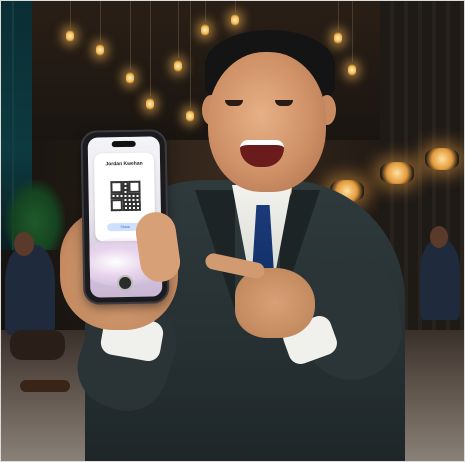 This screenshot has width=465, height=462. What do you see at coordinates (124, 167) in the screenshot?
I see `contact-subtitle` at bounding box center [124, 167].